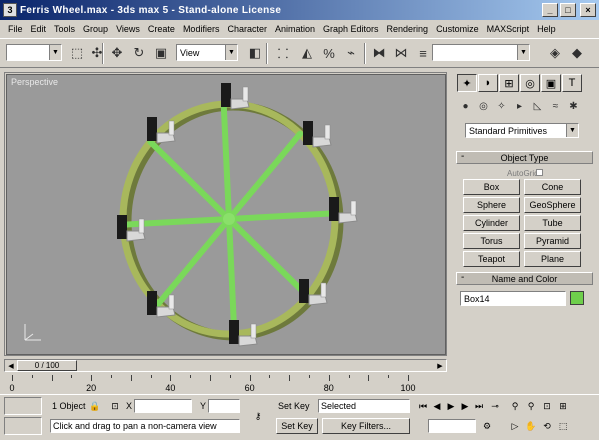 This screenshot has height=440, width=599. Describe the element at coordinates (491, 187) in the screenshot. I see `box-button: Box` at that location.